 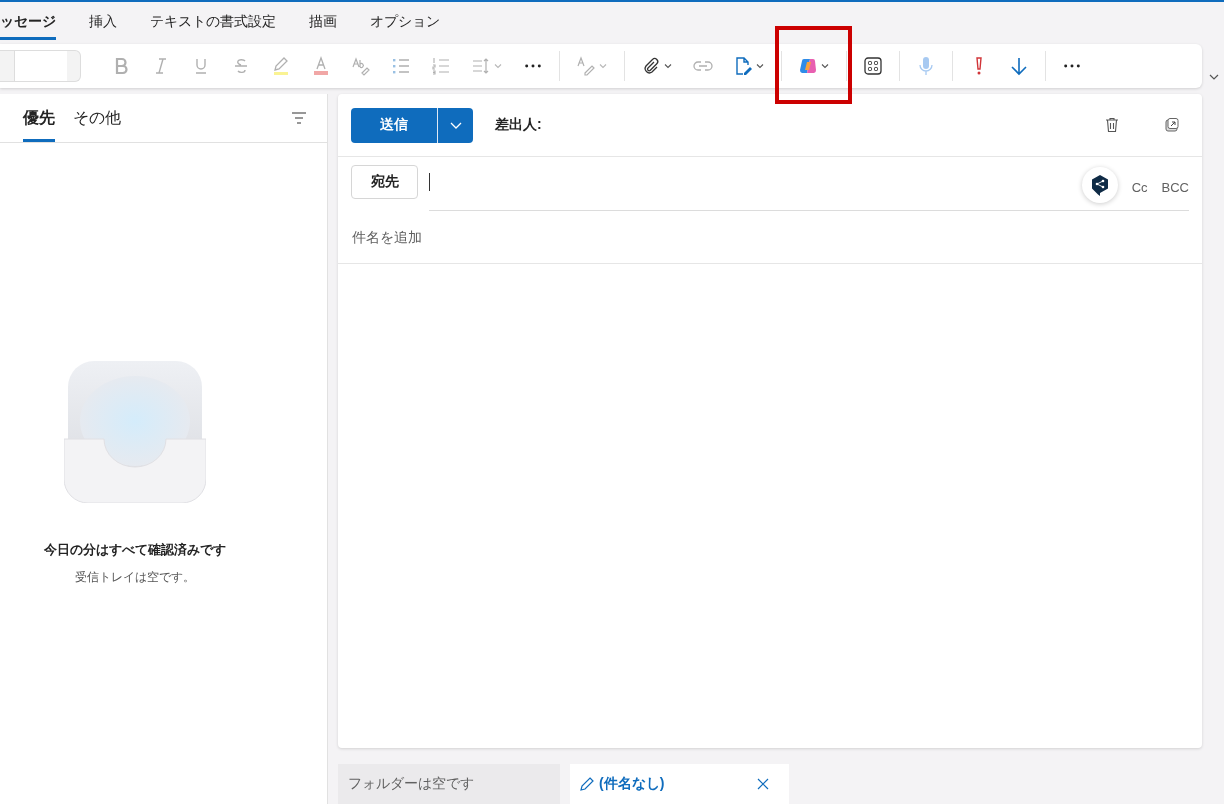 I want to click on to-button: 宛先, so click(x=384, y=182).